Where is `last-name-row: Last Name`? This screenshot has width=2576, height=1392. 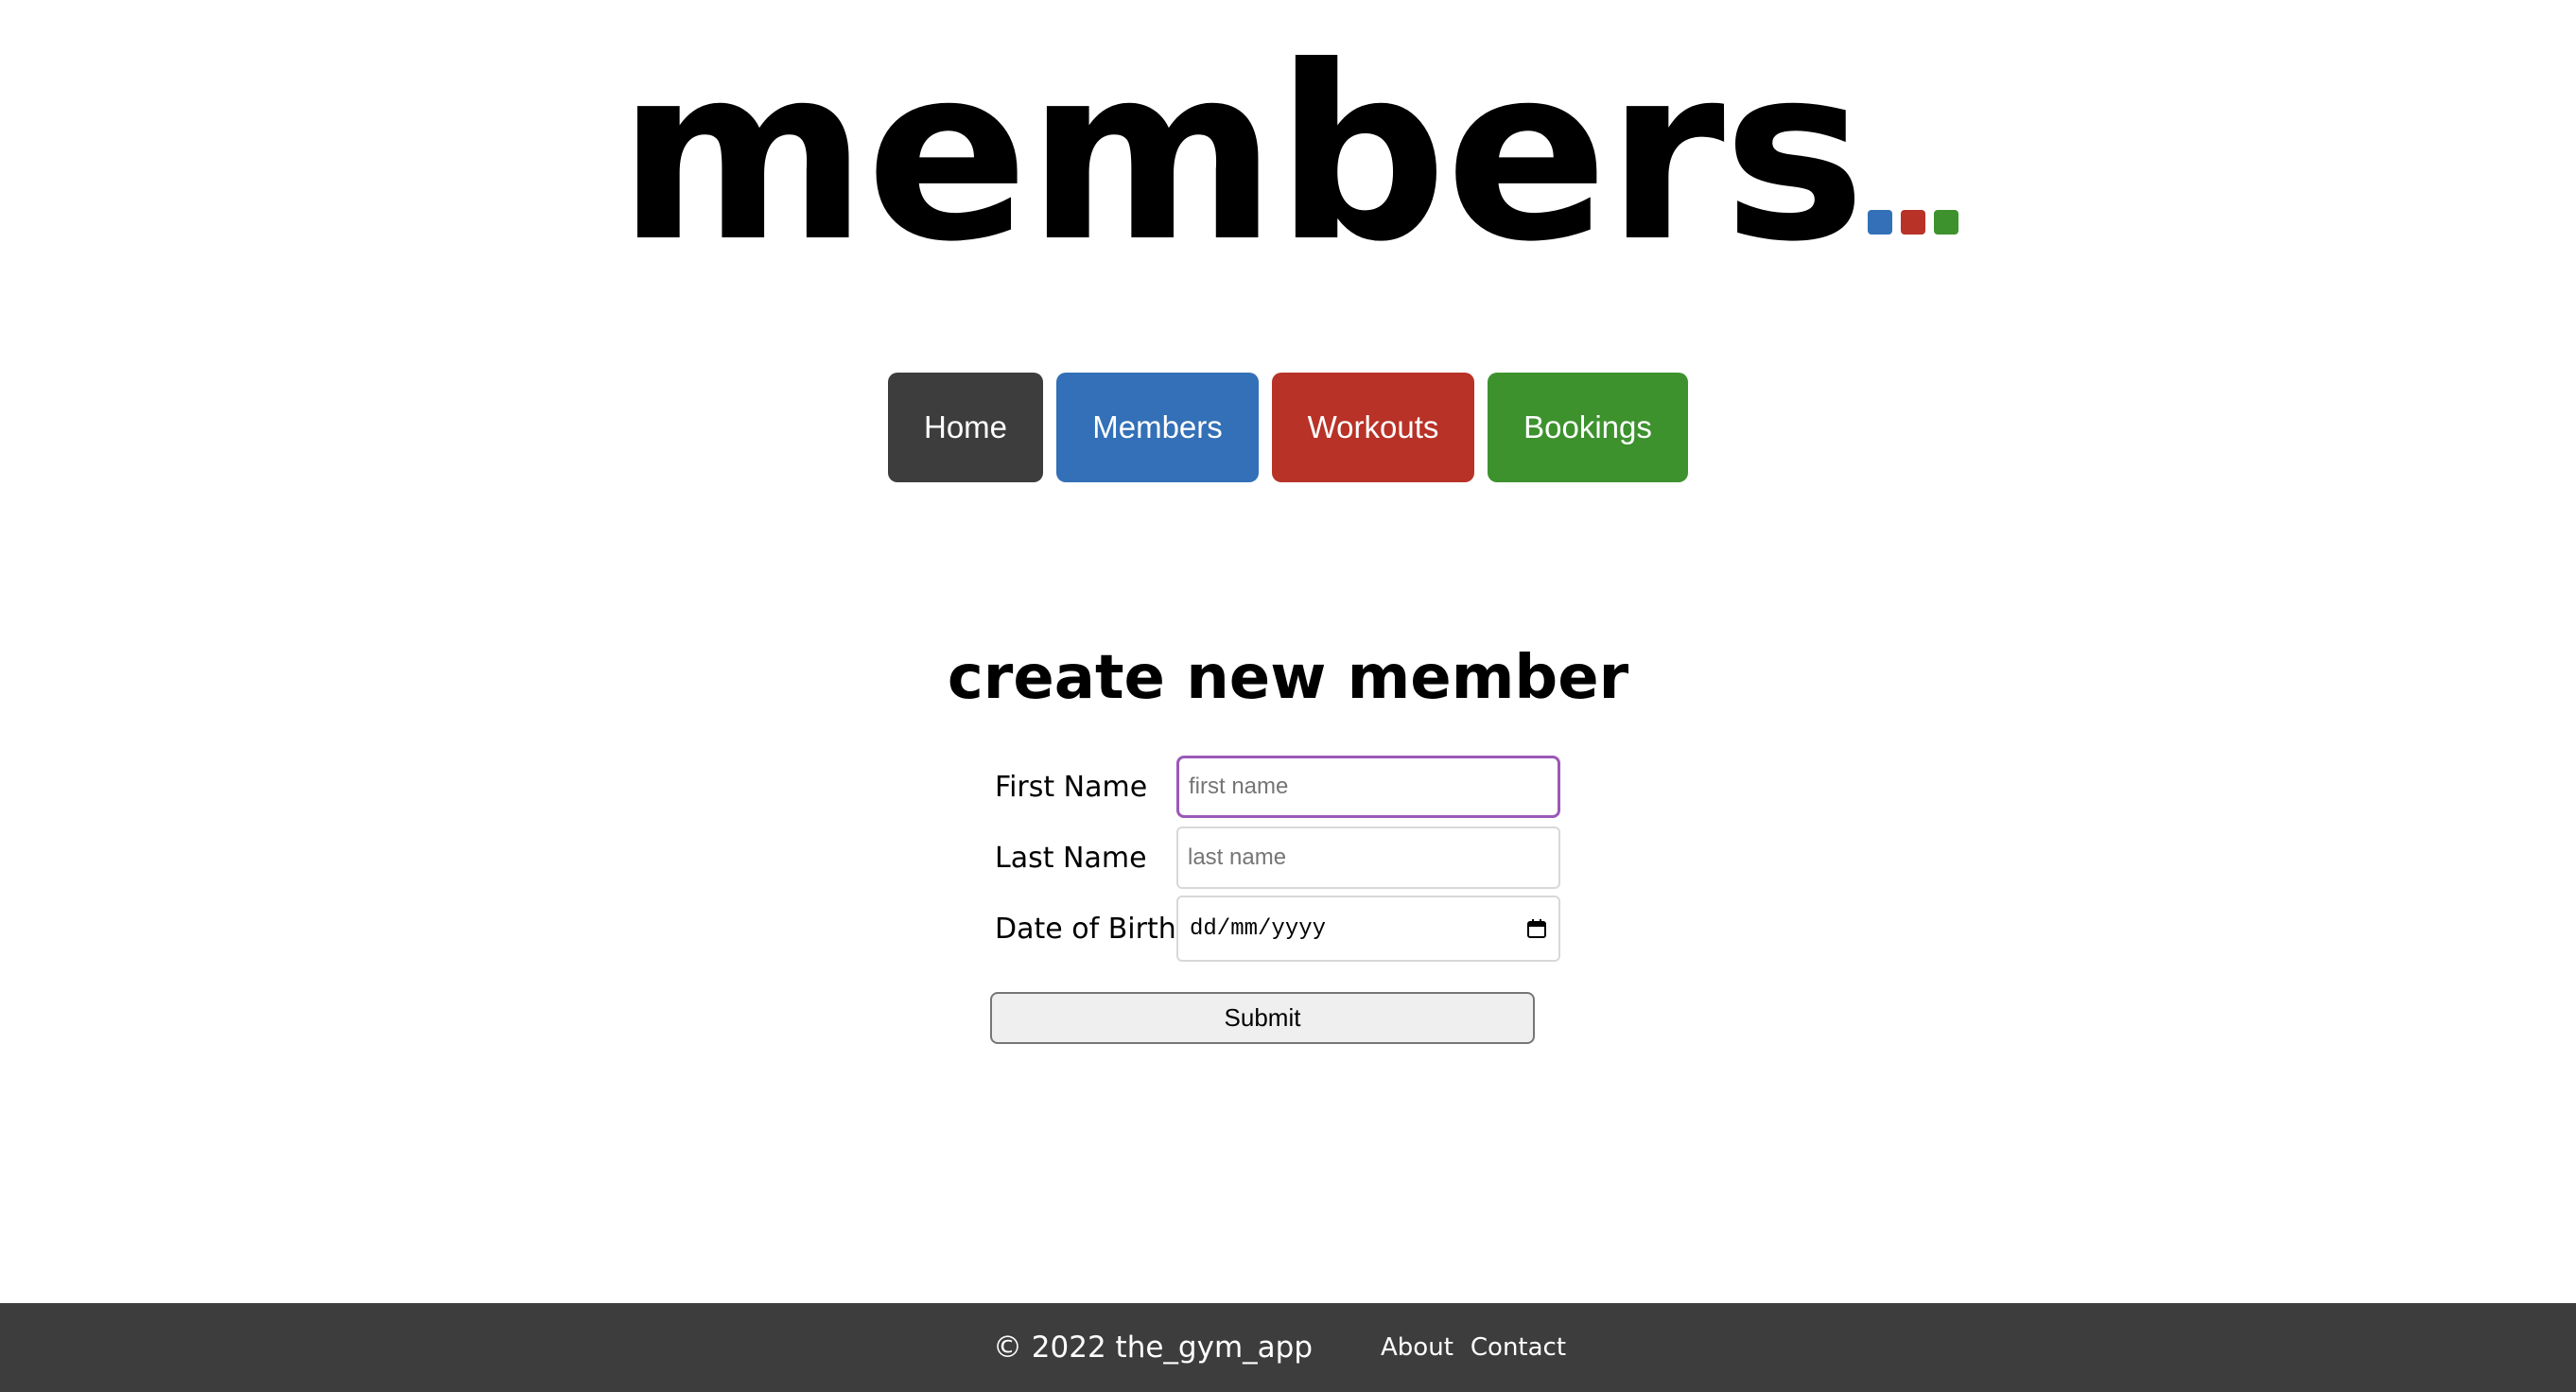 last-name-row: Last Name is located at coordinates (1287, 858).